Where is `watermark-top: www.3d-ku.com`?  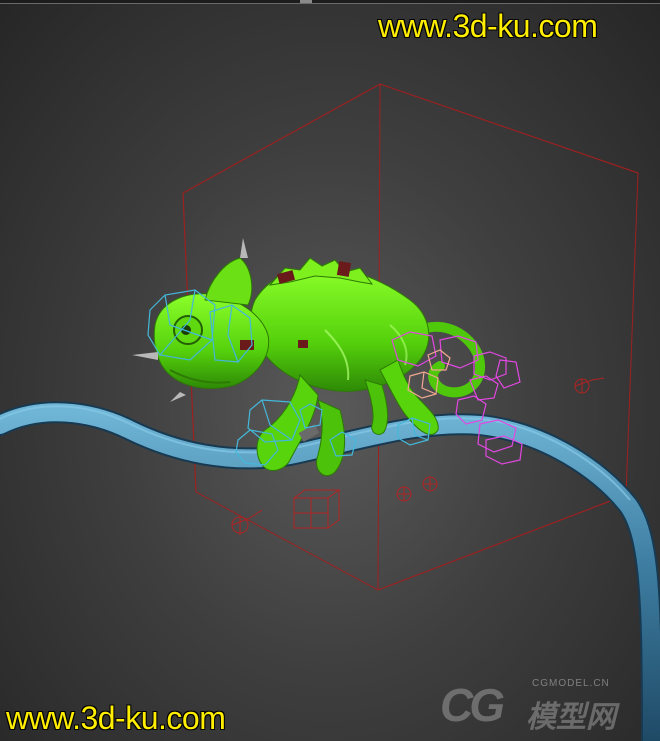
watermark-top: www.3d-ku.com is located at coordinates (488, 26).